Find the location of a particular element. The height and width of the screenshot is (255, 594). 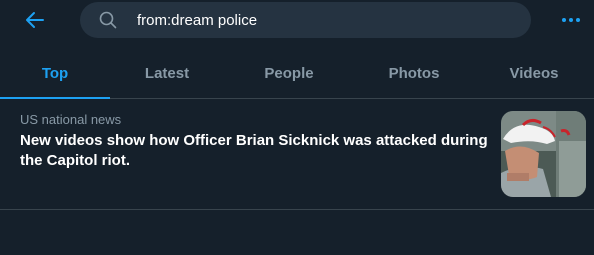

tab-top: Top is located at coordinates (55, 73).